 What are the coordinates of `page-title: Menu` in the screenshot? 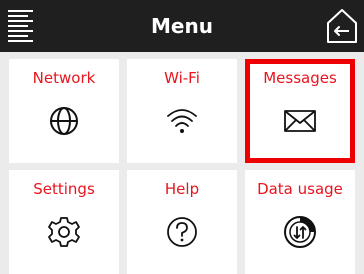 It's located at (182, 26).